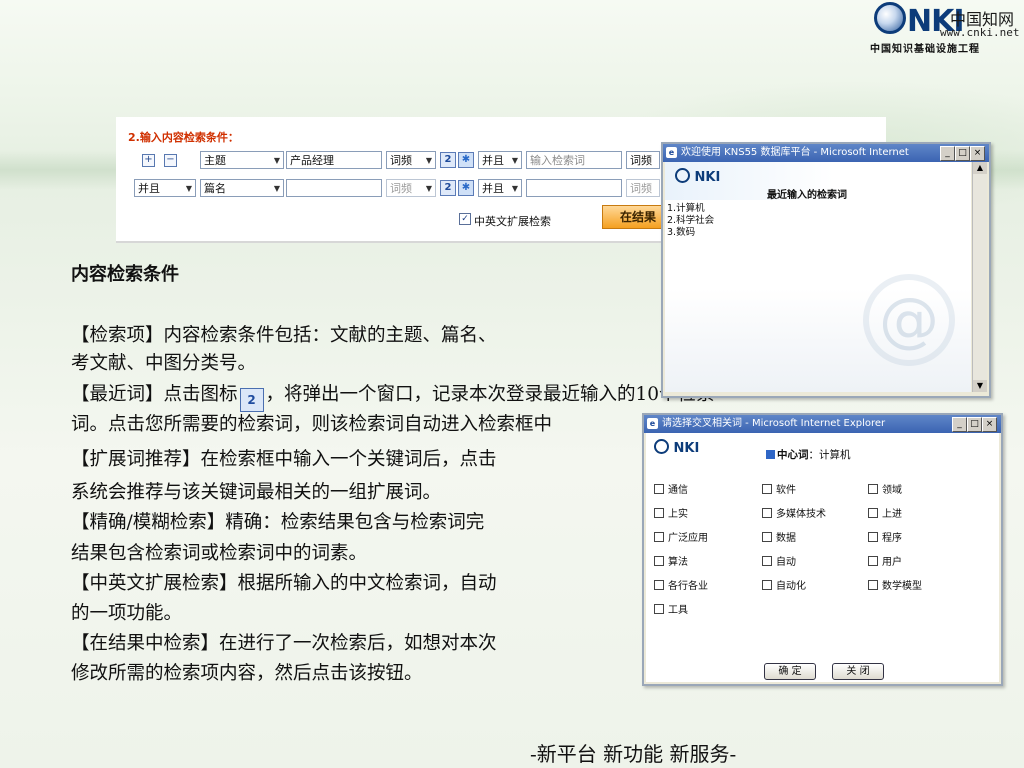  I want to click on body-line-6: 系统会推荐与该关键词最相关的一组扩展词。, so click(256, 492).